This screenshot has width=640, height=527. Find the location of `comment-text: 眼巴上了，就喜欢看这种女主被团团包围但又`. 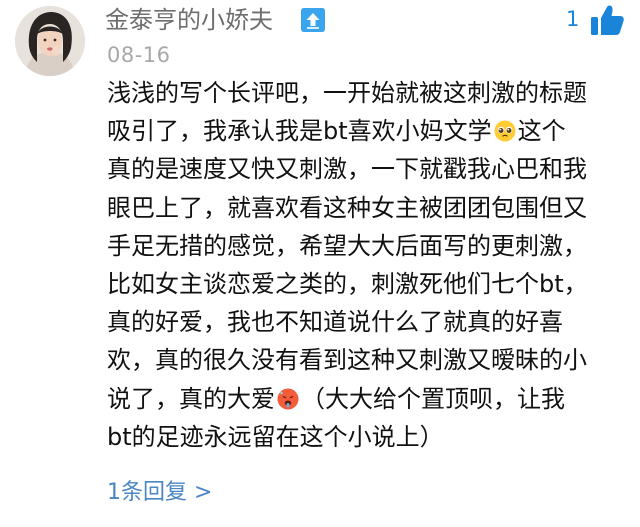

comment-text: 眼巴上了，就喜欢看这种女主被团团包围但又 is located at coordinates (347, 207).